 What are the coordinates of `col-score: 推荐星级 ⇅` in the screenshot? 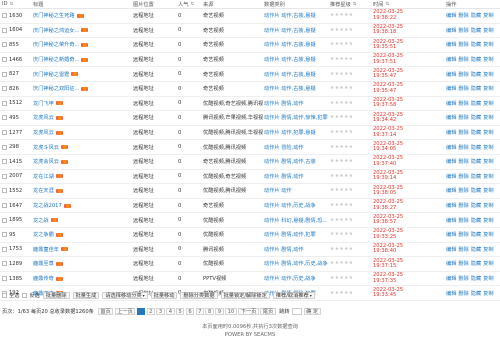 It's located at (349, 4).